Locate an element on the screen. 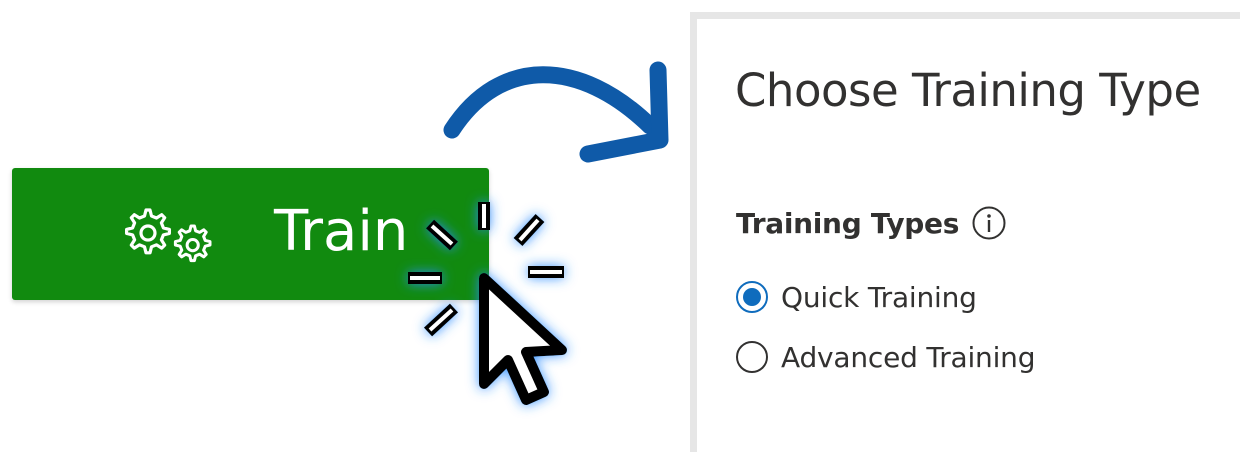 Image resolution: width=1240 pixels, height=452 pixels. train-button-label: Train is located at coordinates (341, 231).